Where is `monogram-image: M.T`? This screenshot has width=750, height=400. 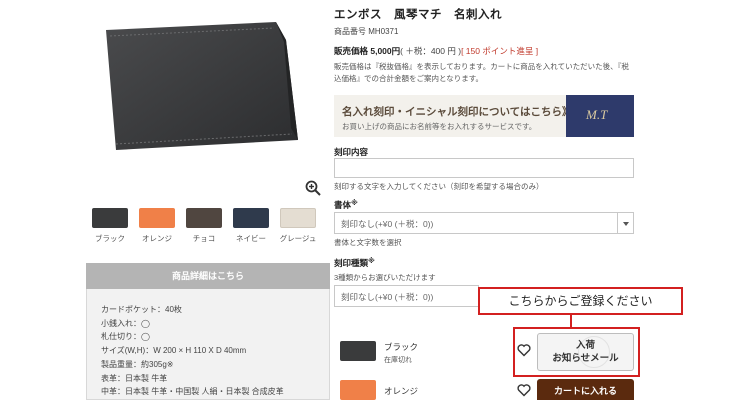
monogram-image: M.T is located at coordinates (600, 116).